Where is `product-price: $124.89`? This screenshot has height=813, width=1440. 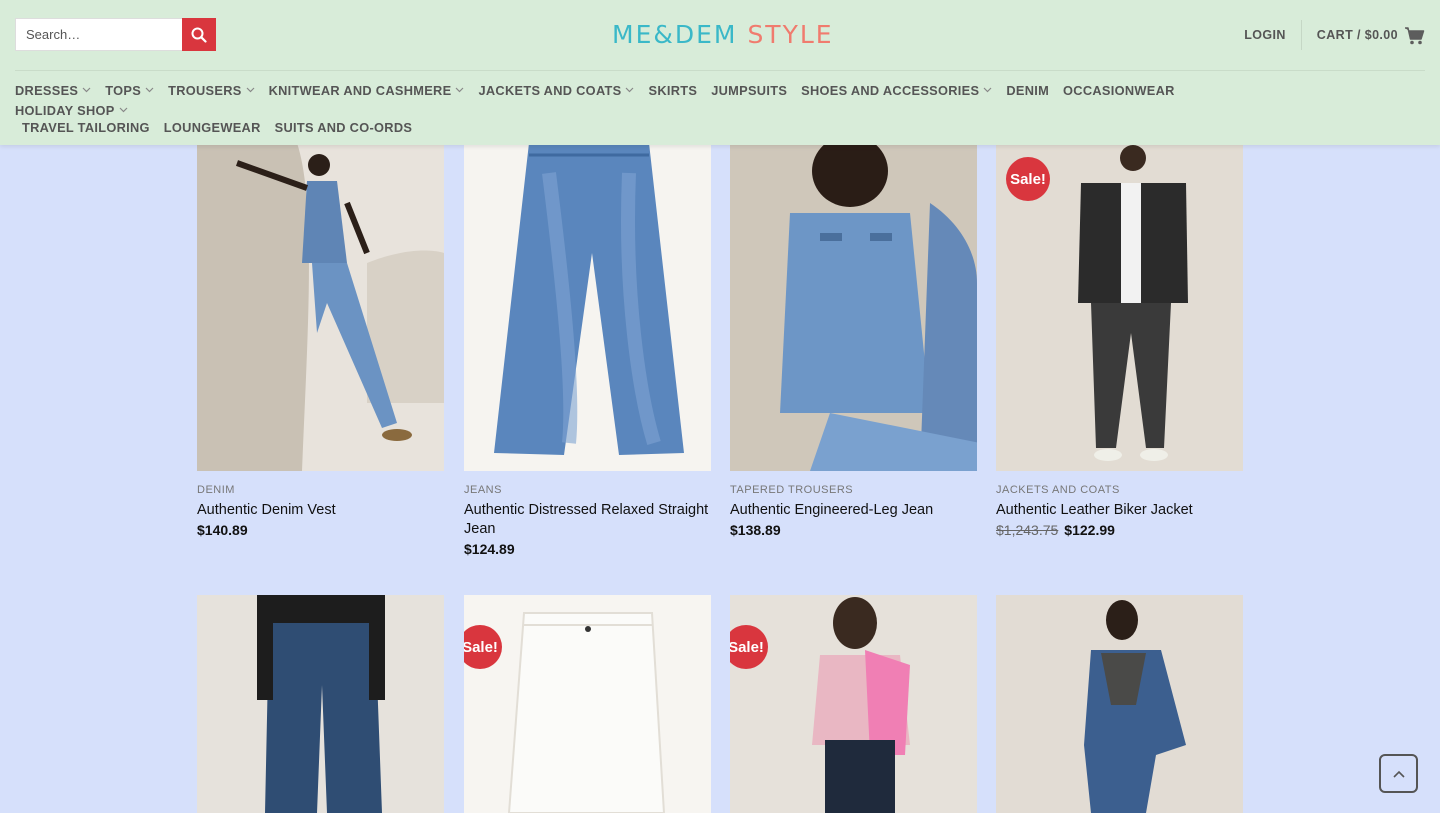 product-price: $124.89 is located at coordinates (489, 549).